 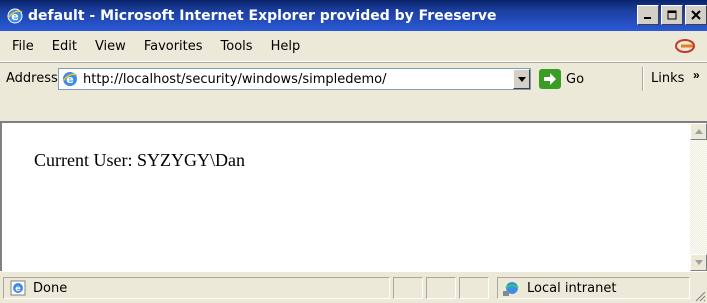 What do you see at coordinates (50, 288) in the screenshot?
I see `status-text: Done` at bounding box center [50, 288].